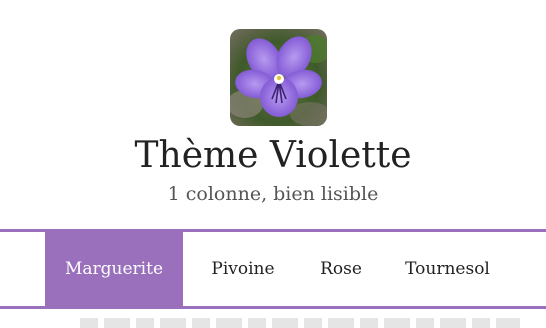  I want to click on violet-flower-icon, so click(278, 77).